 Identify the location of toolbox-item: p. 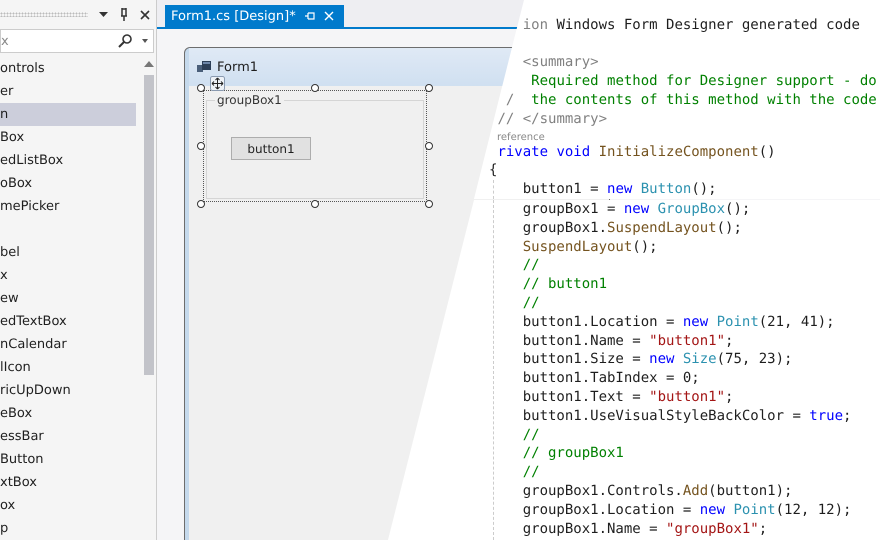
(68, 528).